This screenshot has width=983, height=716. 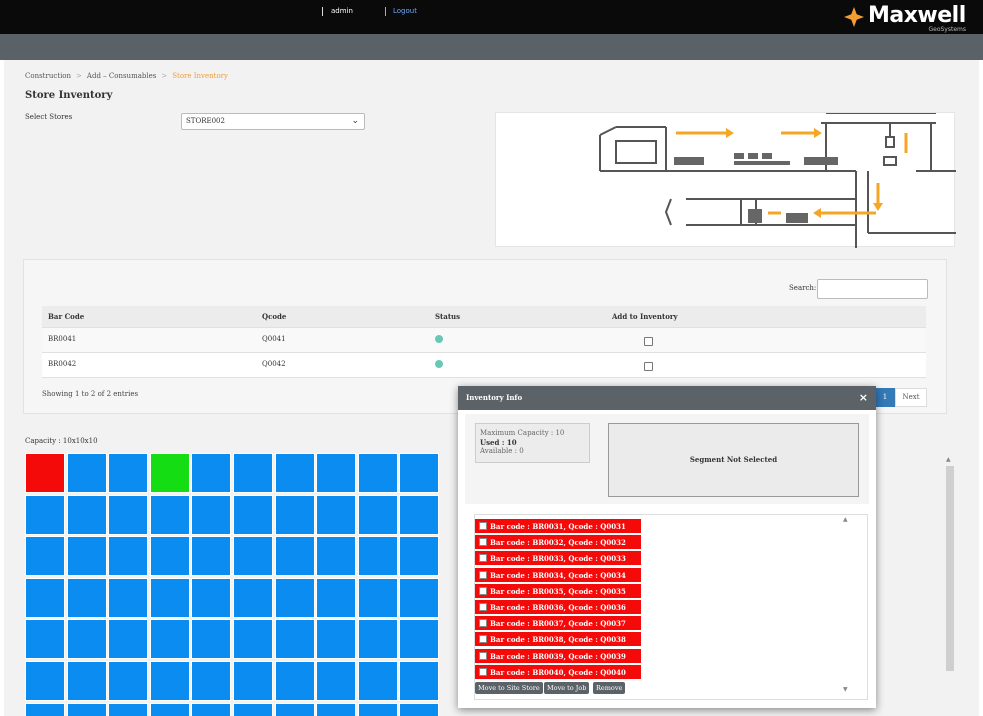 I want to click on move-to-site-store-button: Move to Site Store, so click(x=509, y=688).